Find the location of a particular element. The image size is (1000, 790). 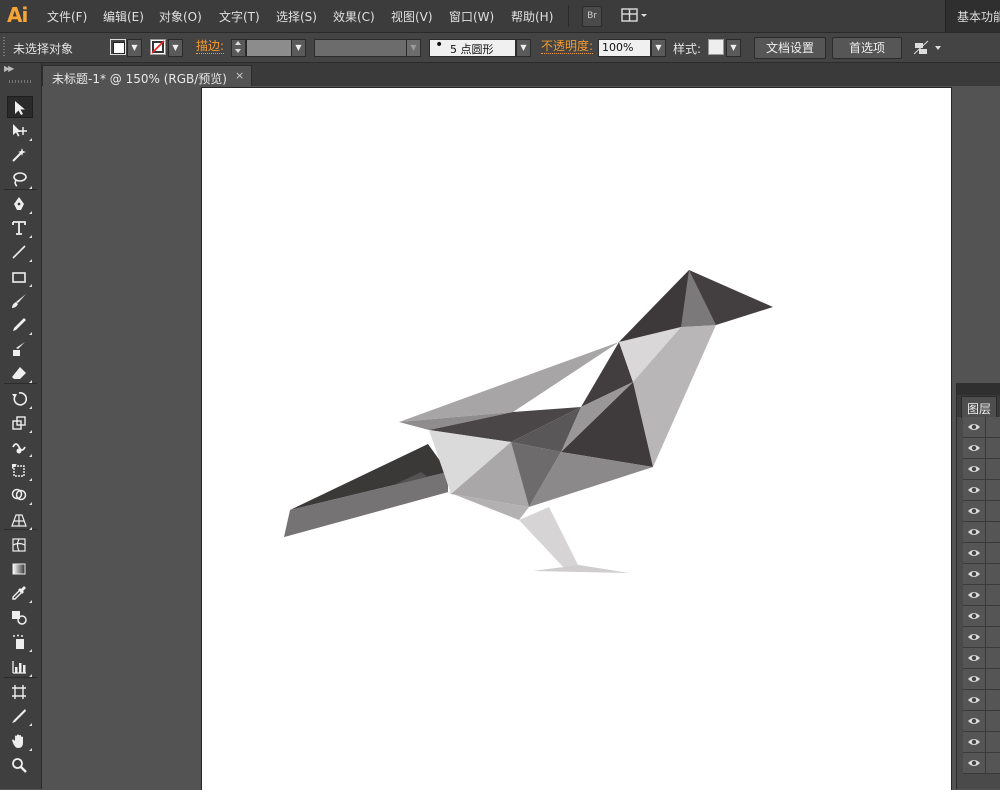

symbol-sprayer-tool is located at coordinates (20, 642).